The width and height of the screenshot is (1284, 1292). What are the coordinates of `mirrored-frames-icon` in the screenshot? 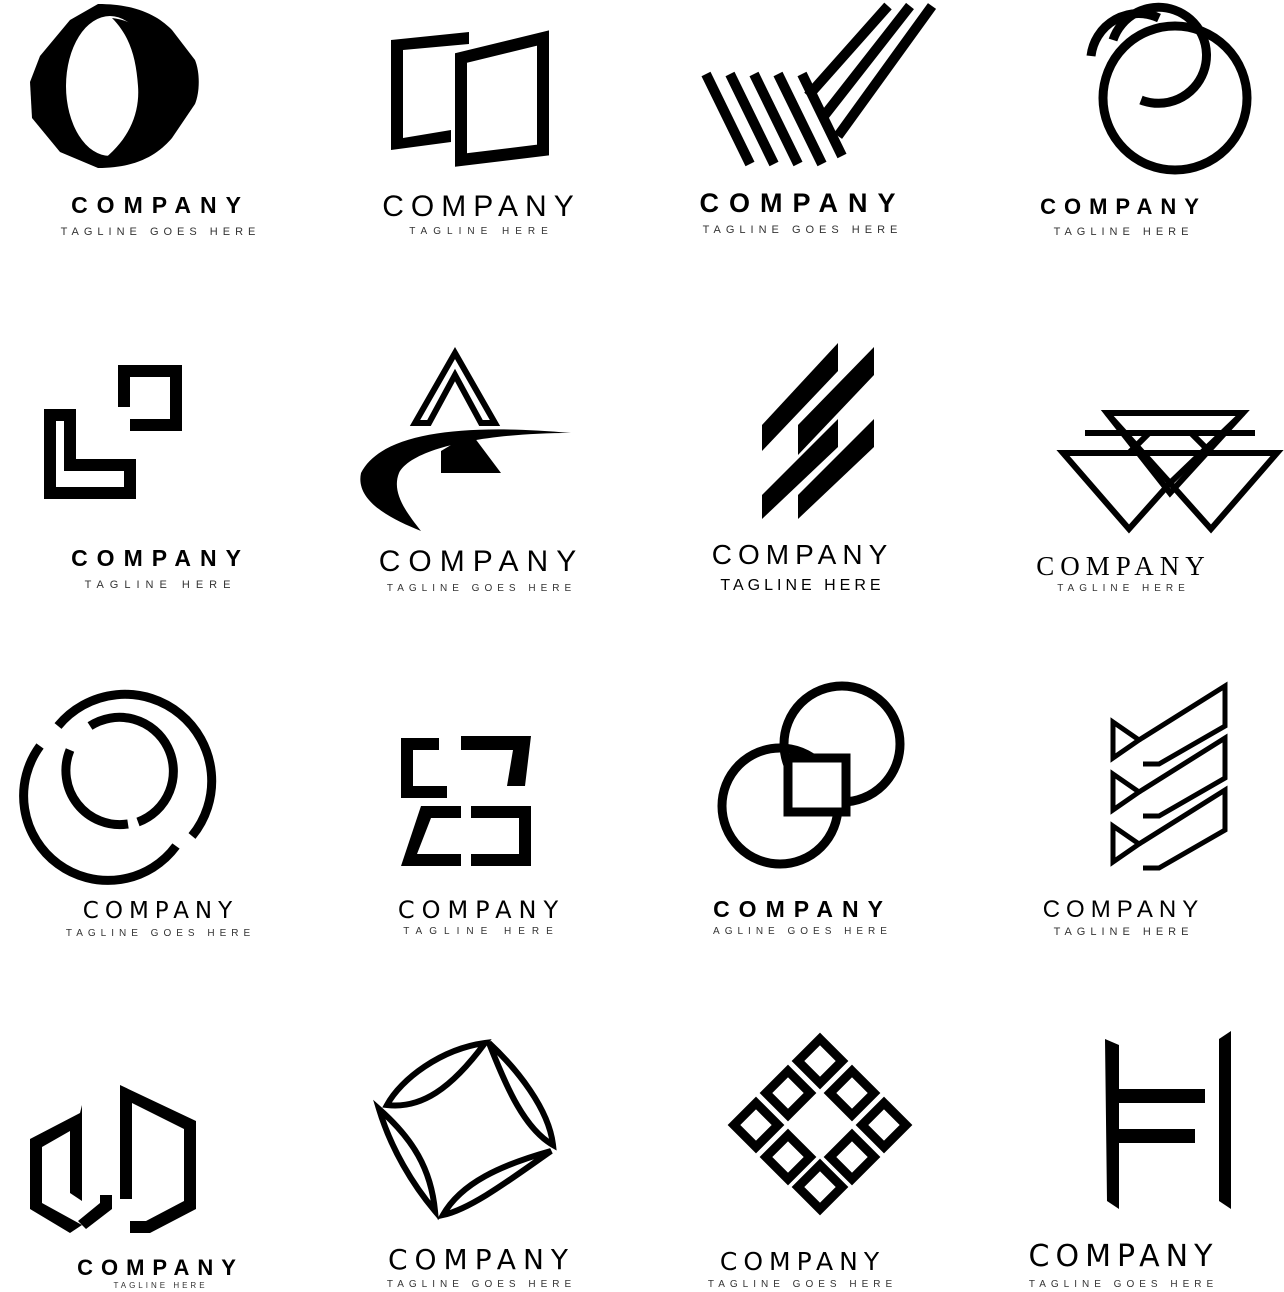 It's located at (466, 801).